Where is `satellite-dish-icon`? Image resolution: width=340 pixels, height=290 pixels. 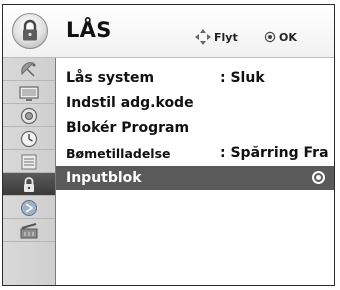
satellite-dish-icon is located at coordinates (28, 69).